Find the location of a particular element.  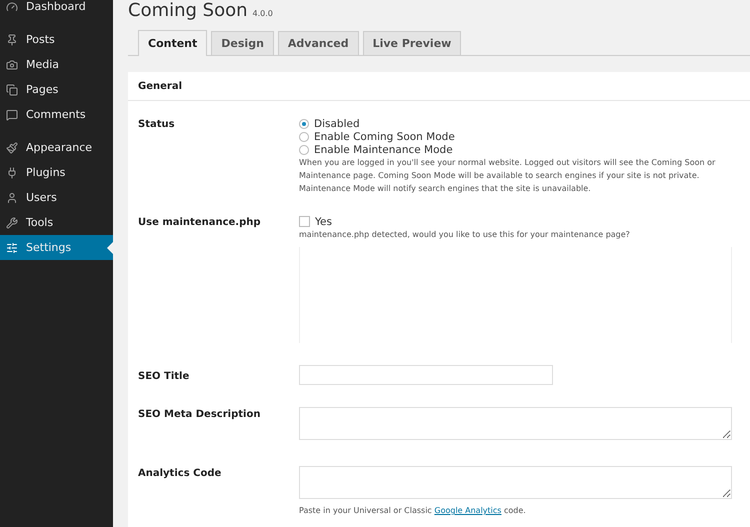

speech-bubble-icon is located at coordinates (12, 114).